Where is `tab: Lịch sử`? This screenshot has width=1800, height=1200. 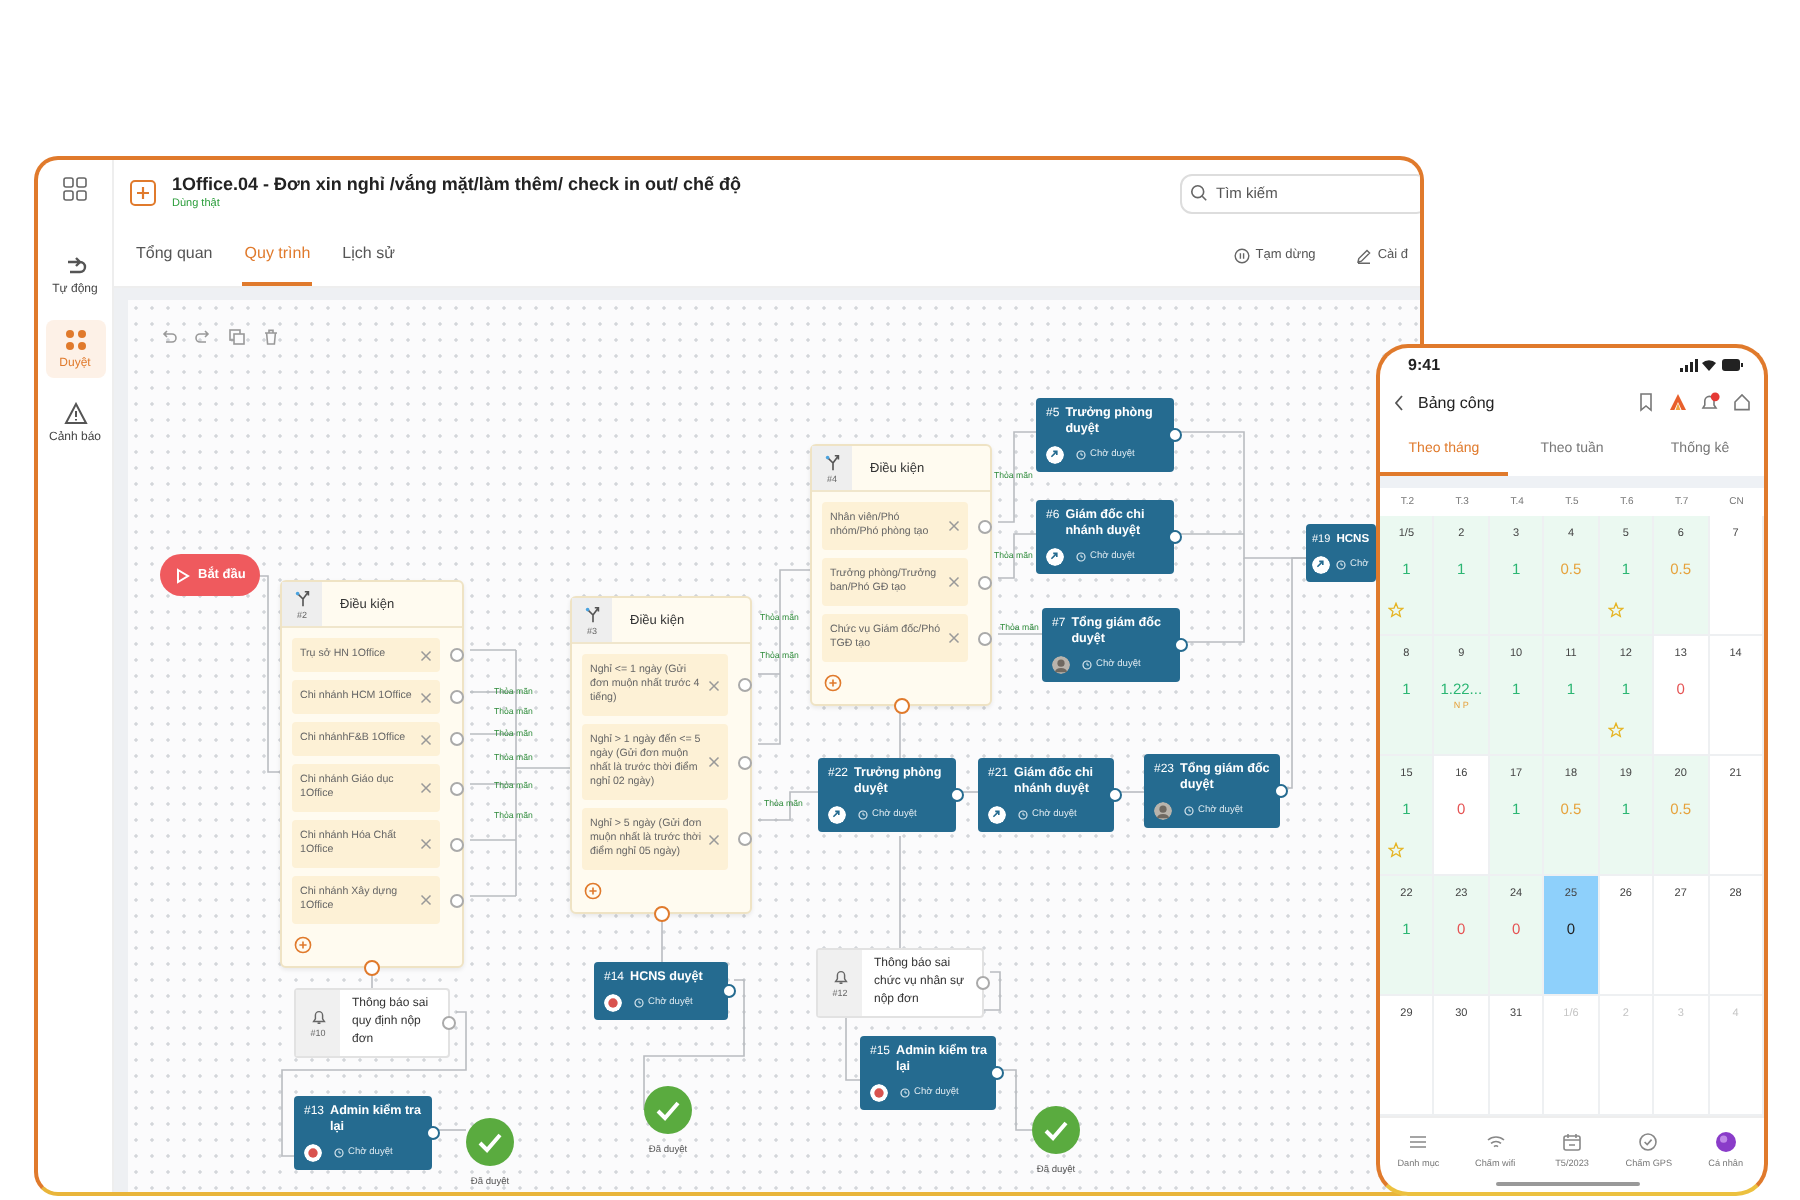
tab: Lịch sử is located at coordinates (368, 255).